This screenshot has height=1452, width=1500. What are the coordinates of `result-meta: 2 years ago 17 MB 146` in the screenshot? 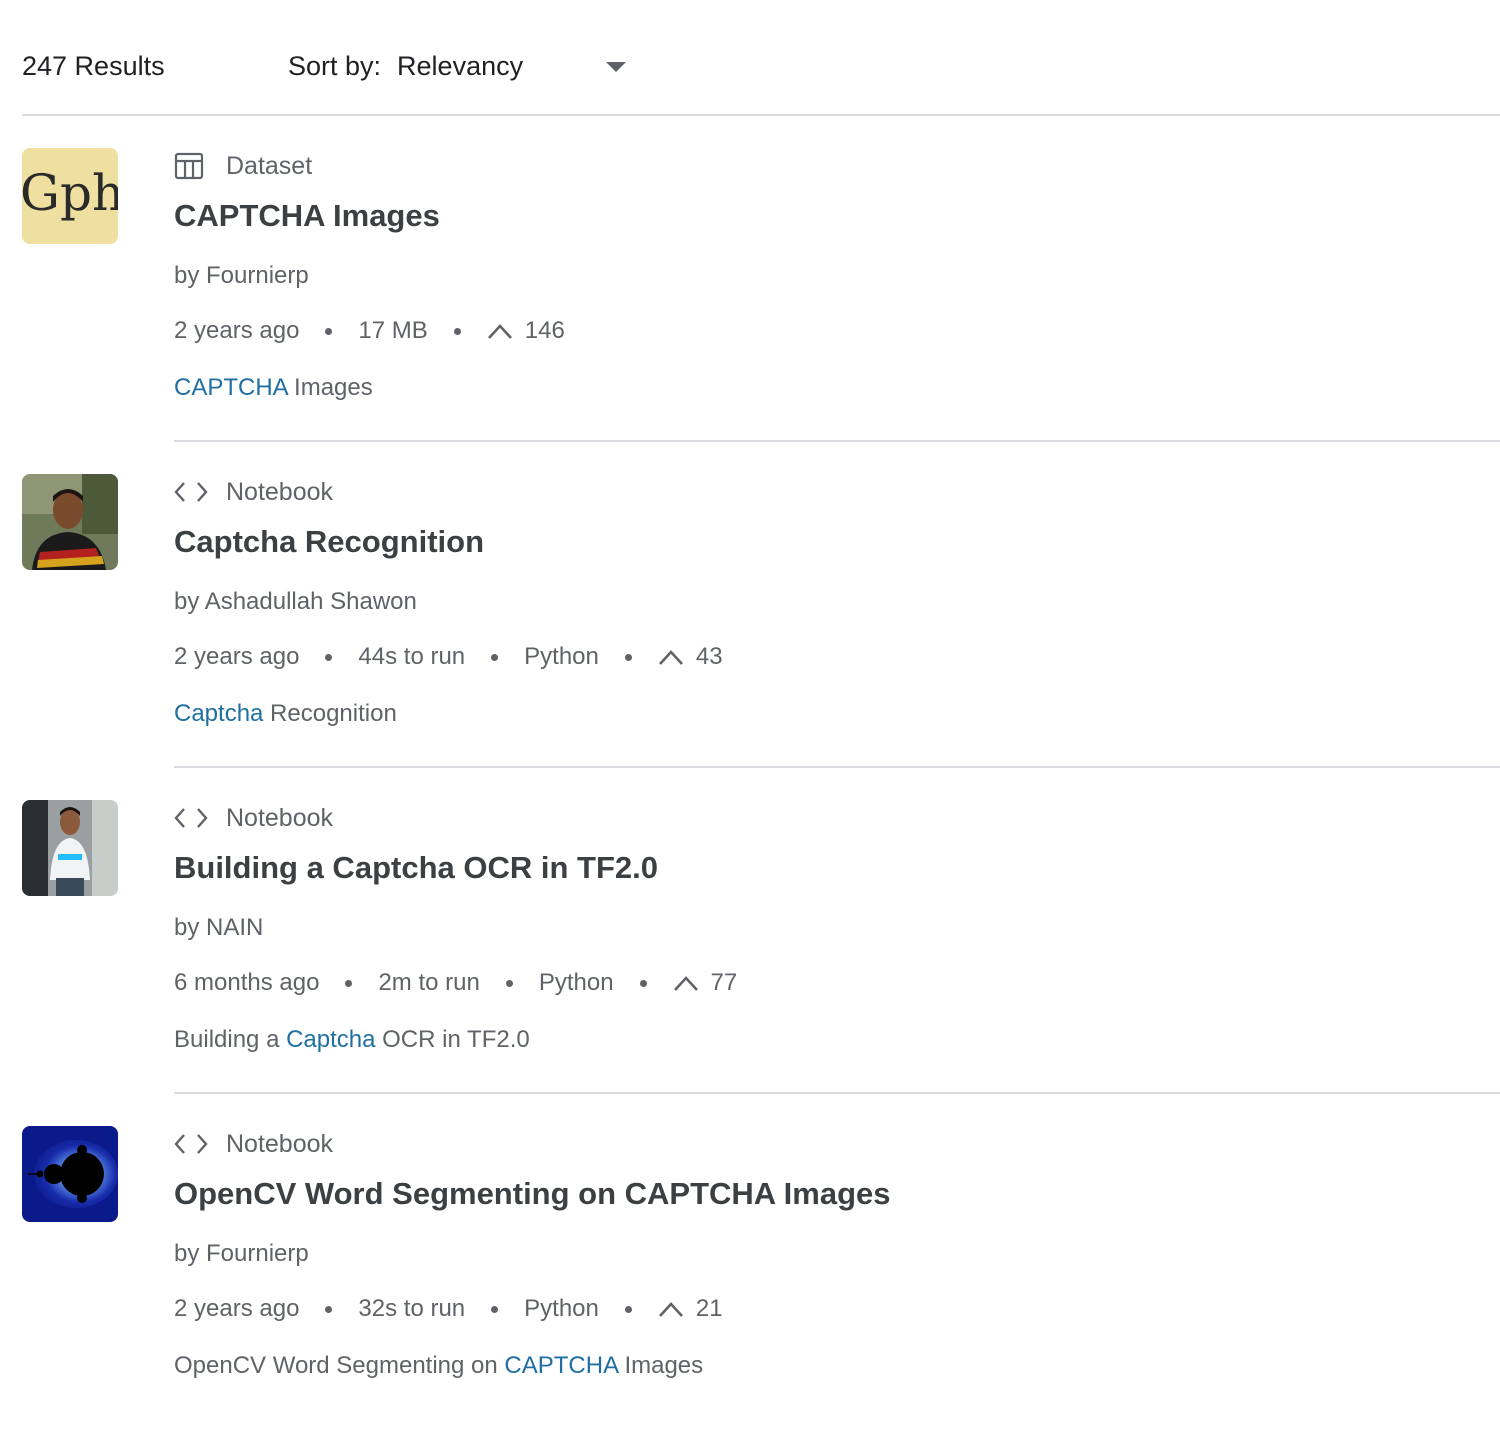 It's located at (369, 331).